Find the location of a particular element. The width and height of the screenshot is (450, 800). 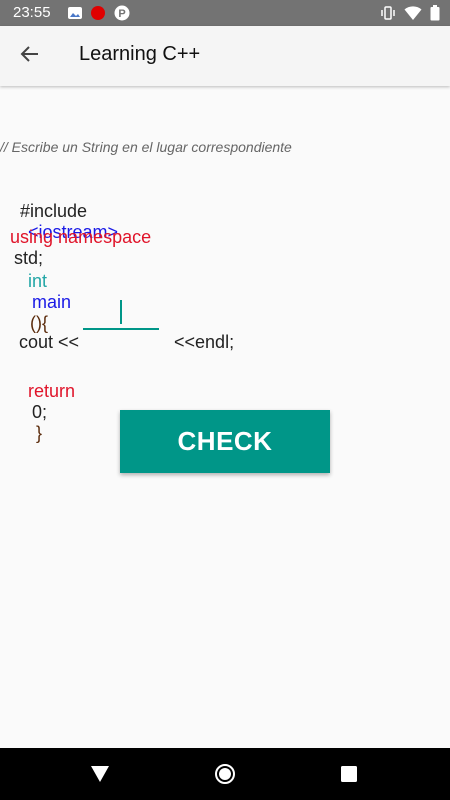

using-namespace-keyword: using namespace is located at coordinates (81, 237).